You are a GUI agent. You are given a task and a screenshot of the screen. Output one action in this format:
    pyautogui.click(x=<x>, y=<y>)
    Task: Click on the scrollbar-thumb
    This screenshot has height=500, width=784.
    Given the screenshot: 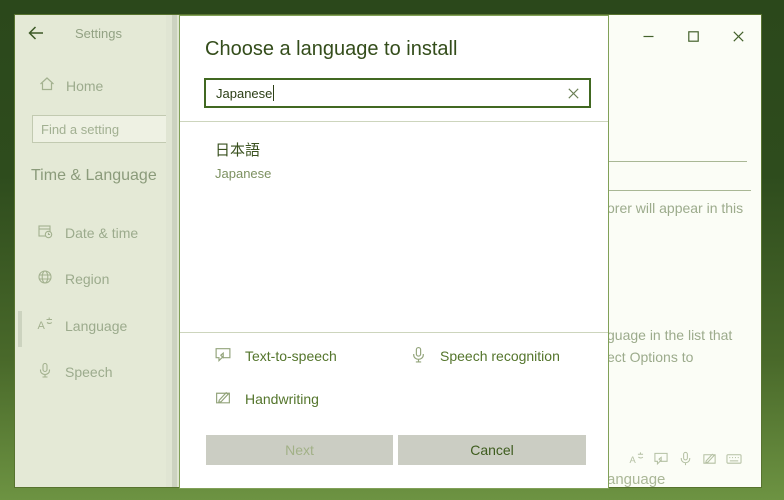 What is the action you would take?
    pyautogui.click(x=174, y=251)
    